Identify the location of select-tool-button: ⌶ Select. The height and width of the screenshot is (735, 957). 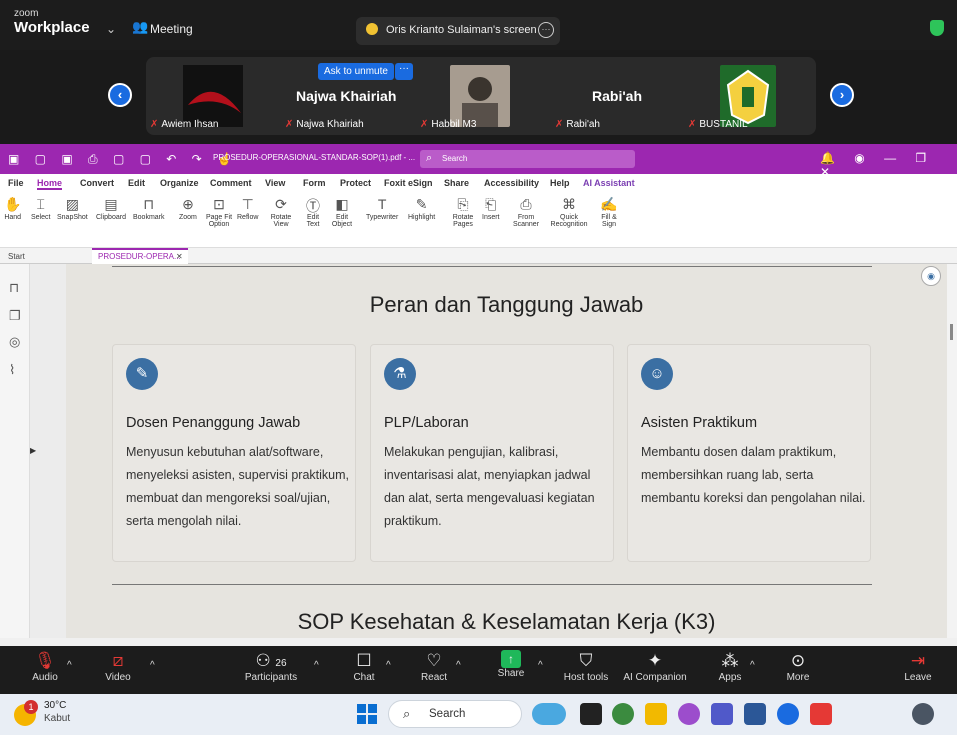
(40, 208).